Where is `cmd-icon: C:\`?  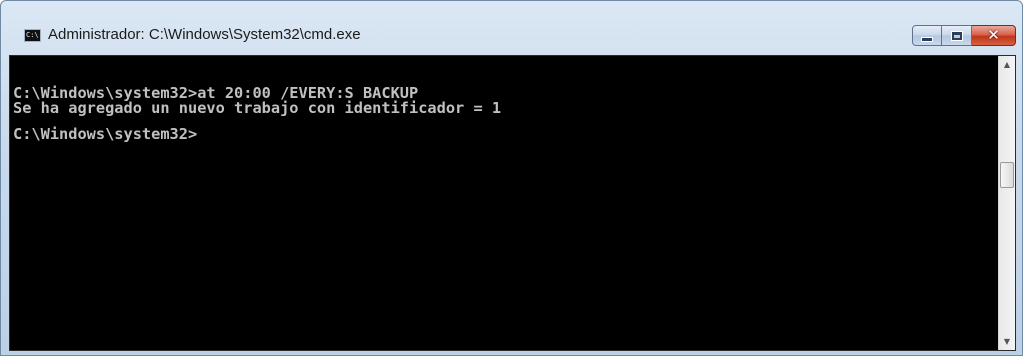 cmd-icon: C:\ is located at coordinates (32, 35).